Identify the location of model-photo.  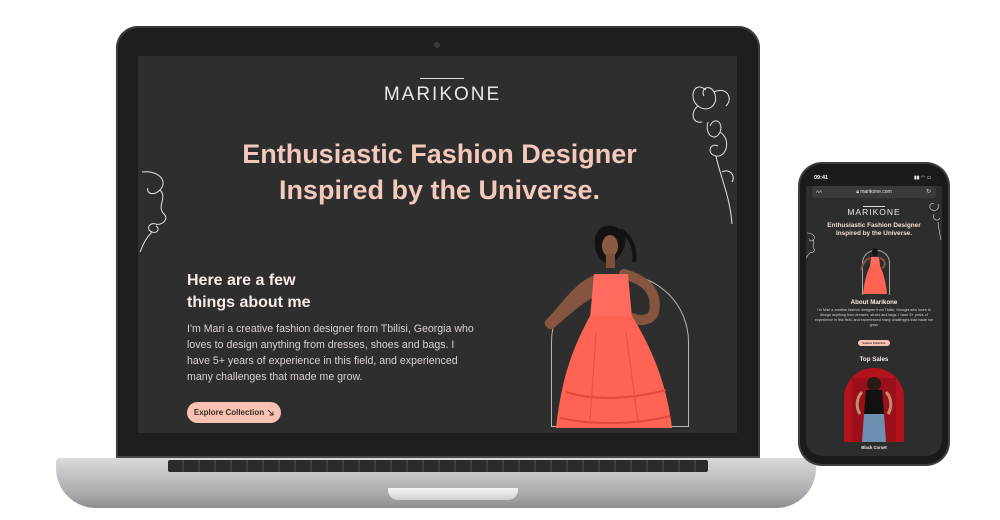
(608, 326).